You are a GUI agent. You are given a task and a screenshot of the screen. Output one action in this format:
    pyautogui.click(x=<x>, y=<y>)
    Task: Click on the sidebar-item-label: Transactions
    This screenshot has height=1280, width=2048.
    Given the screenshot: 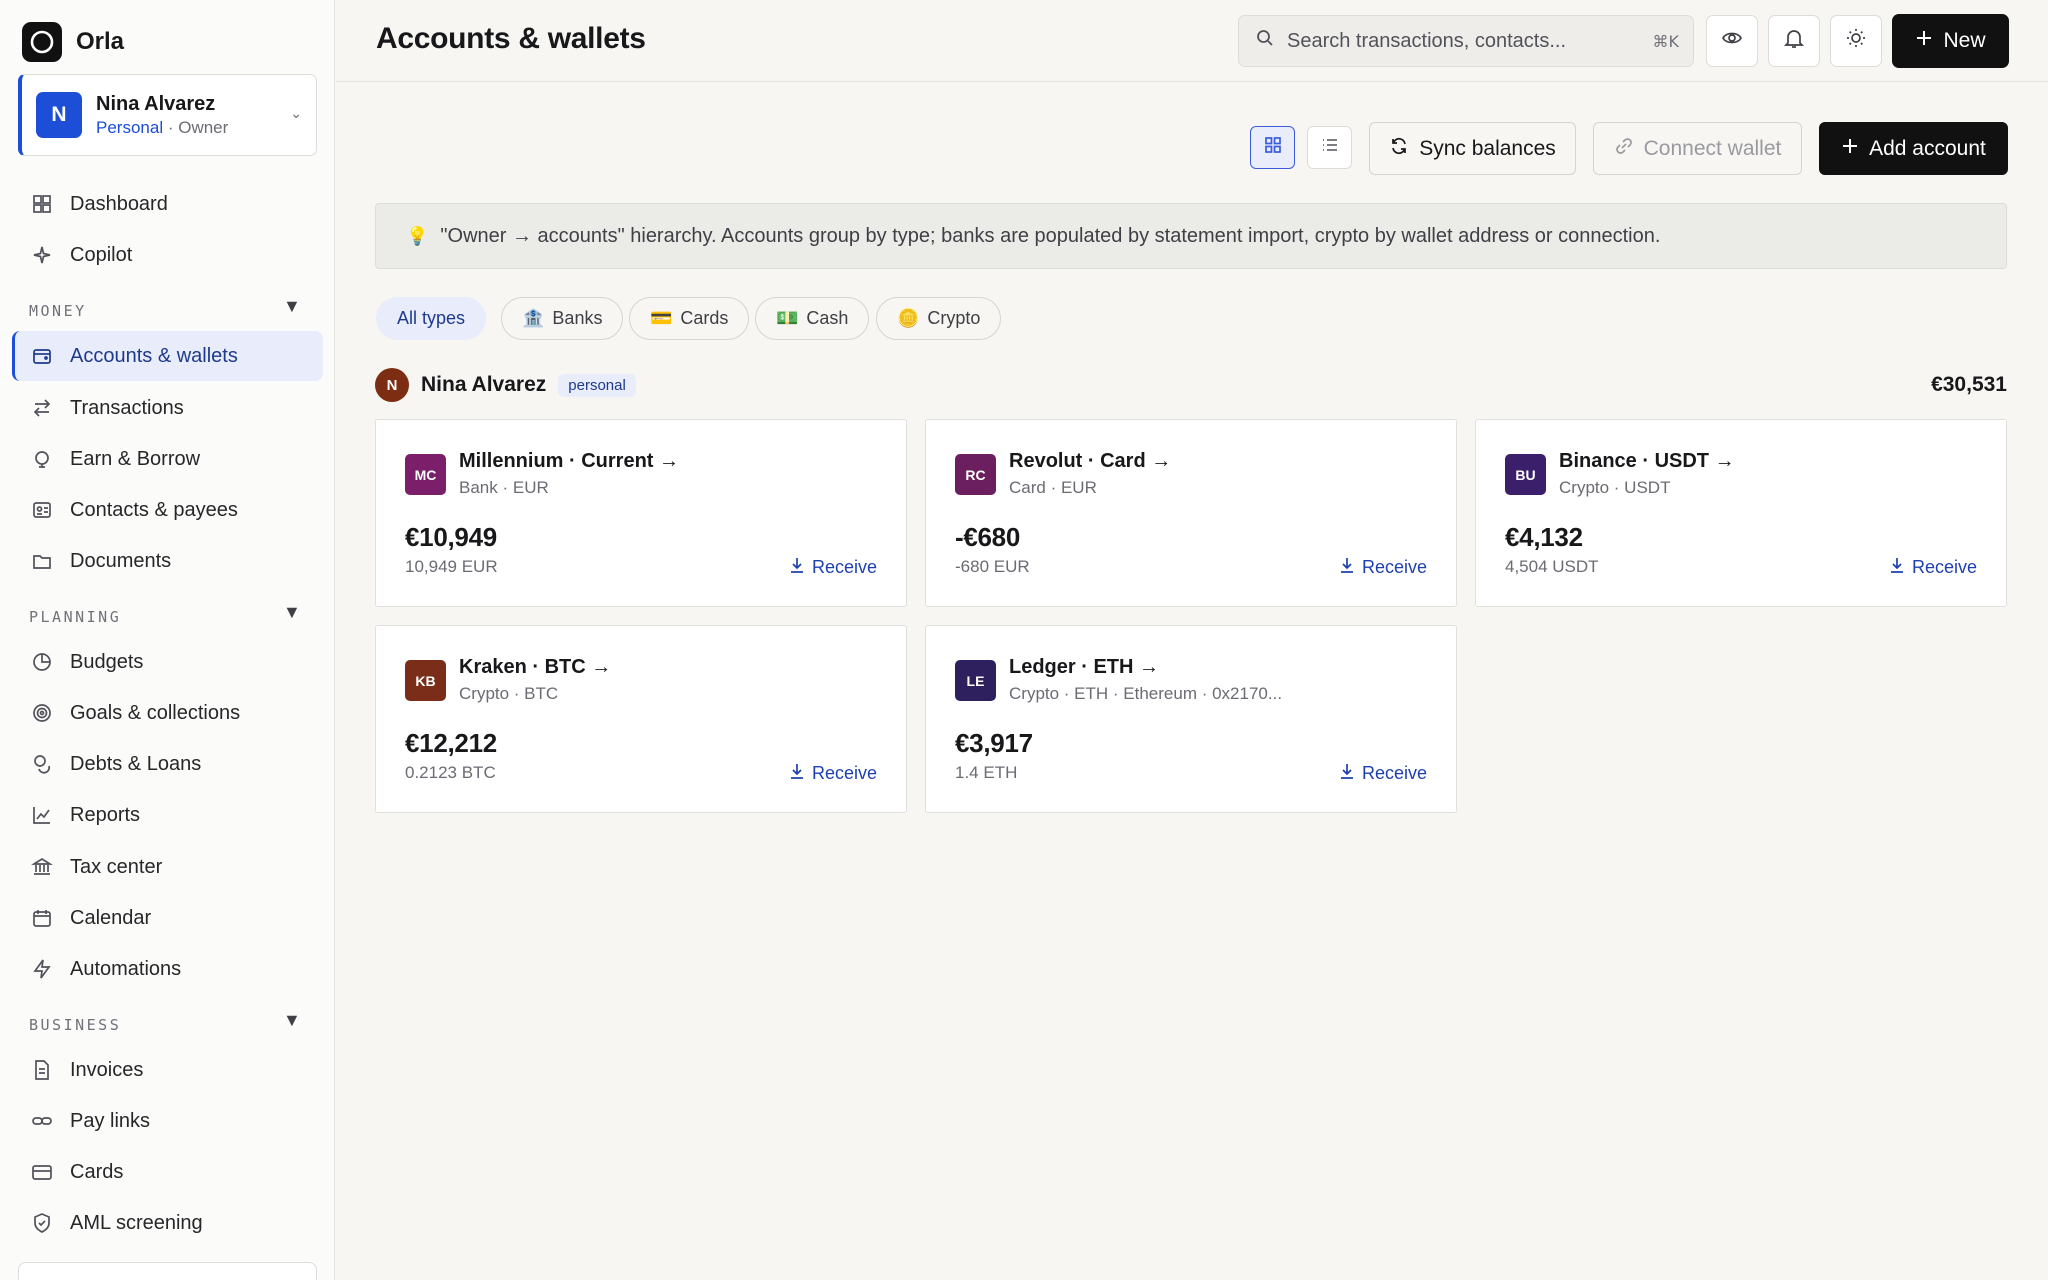 What is the action you would take?
    pyautogui.click(x=127, y=407)
    